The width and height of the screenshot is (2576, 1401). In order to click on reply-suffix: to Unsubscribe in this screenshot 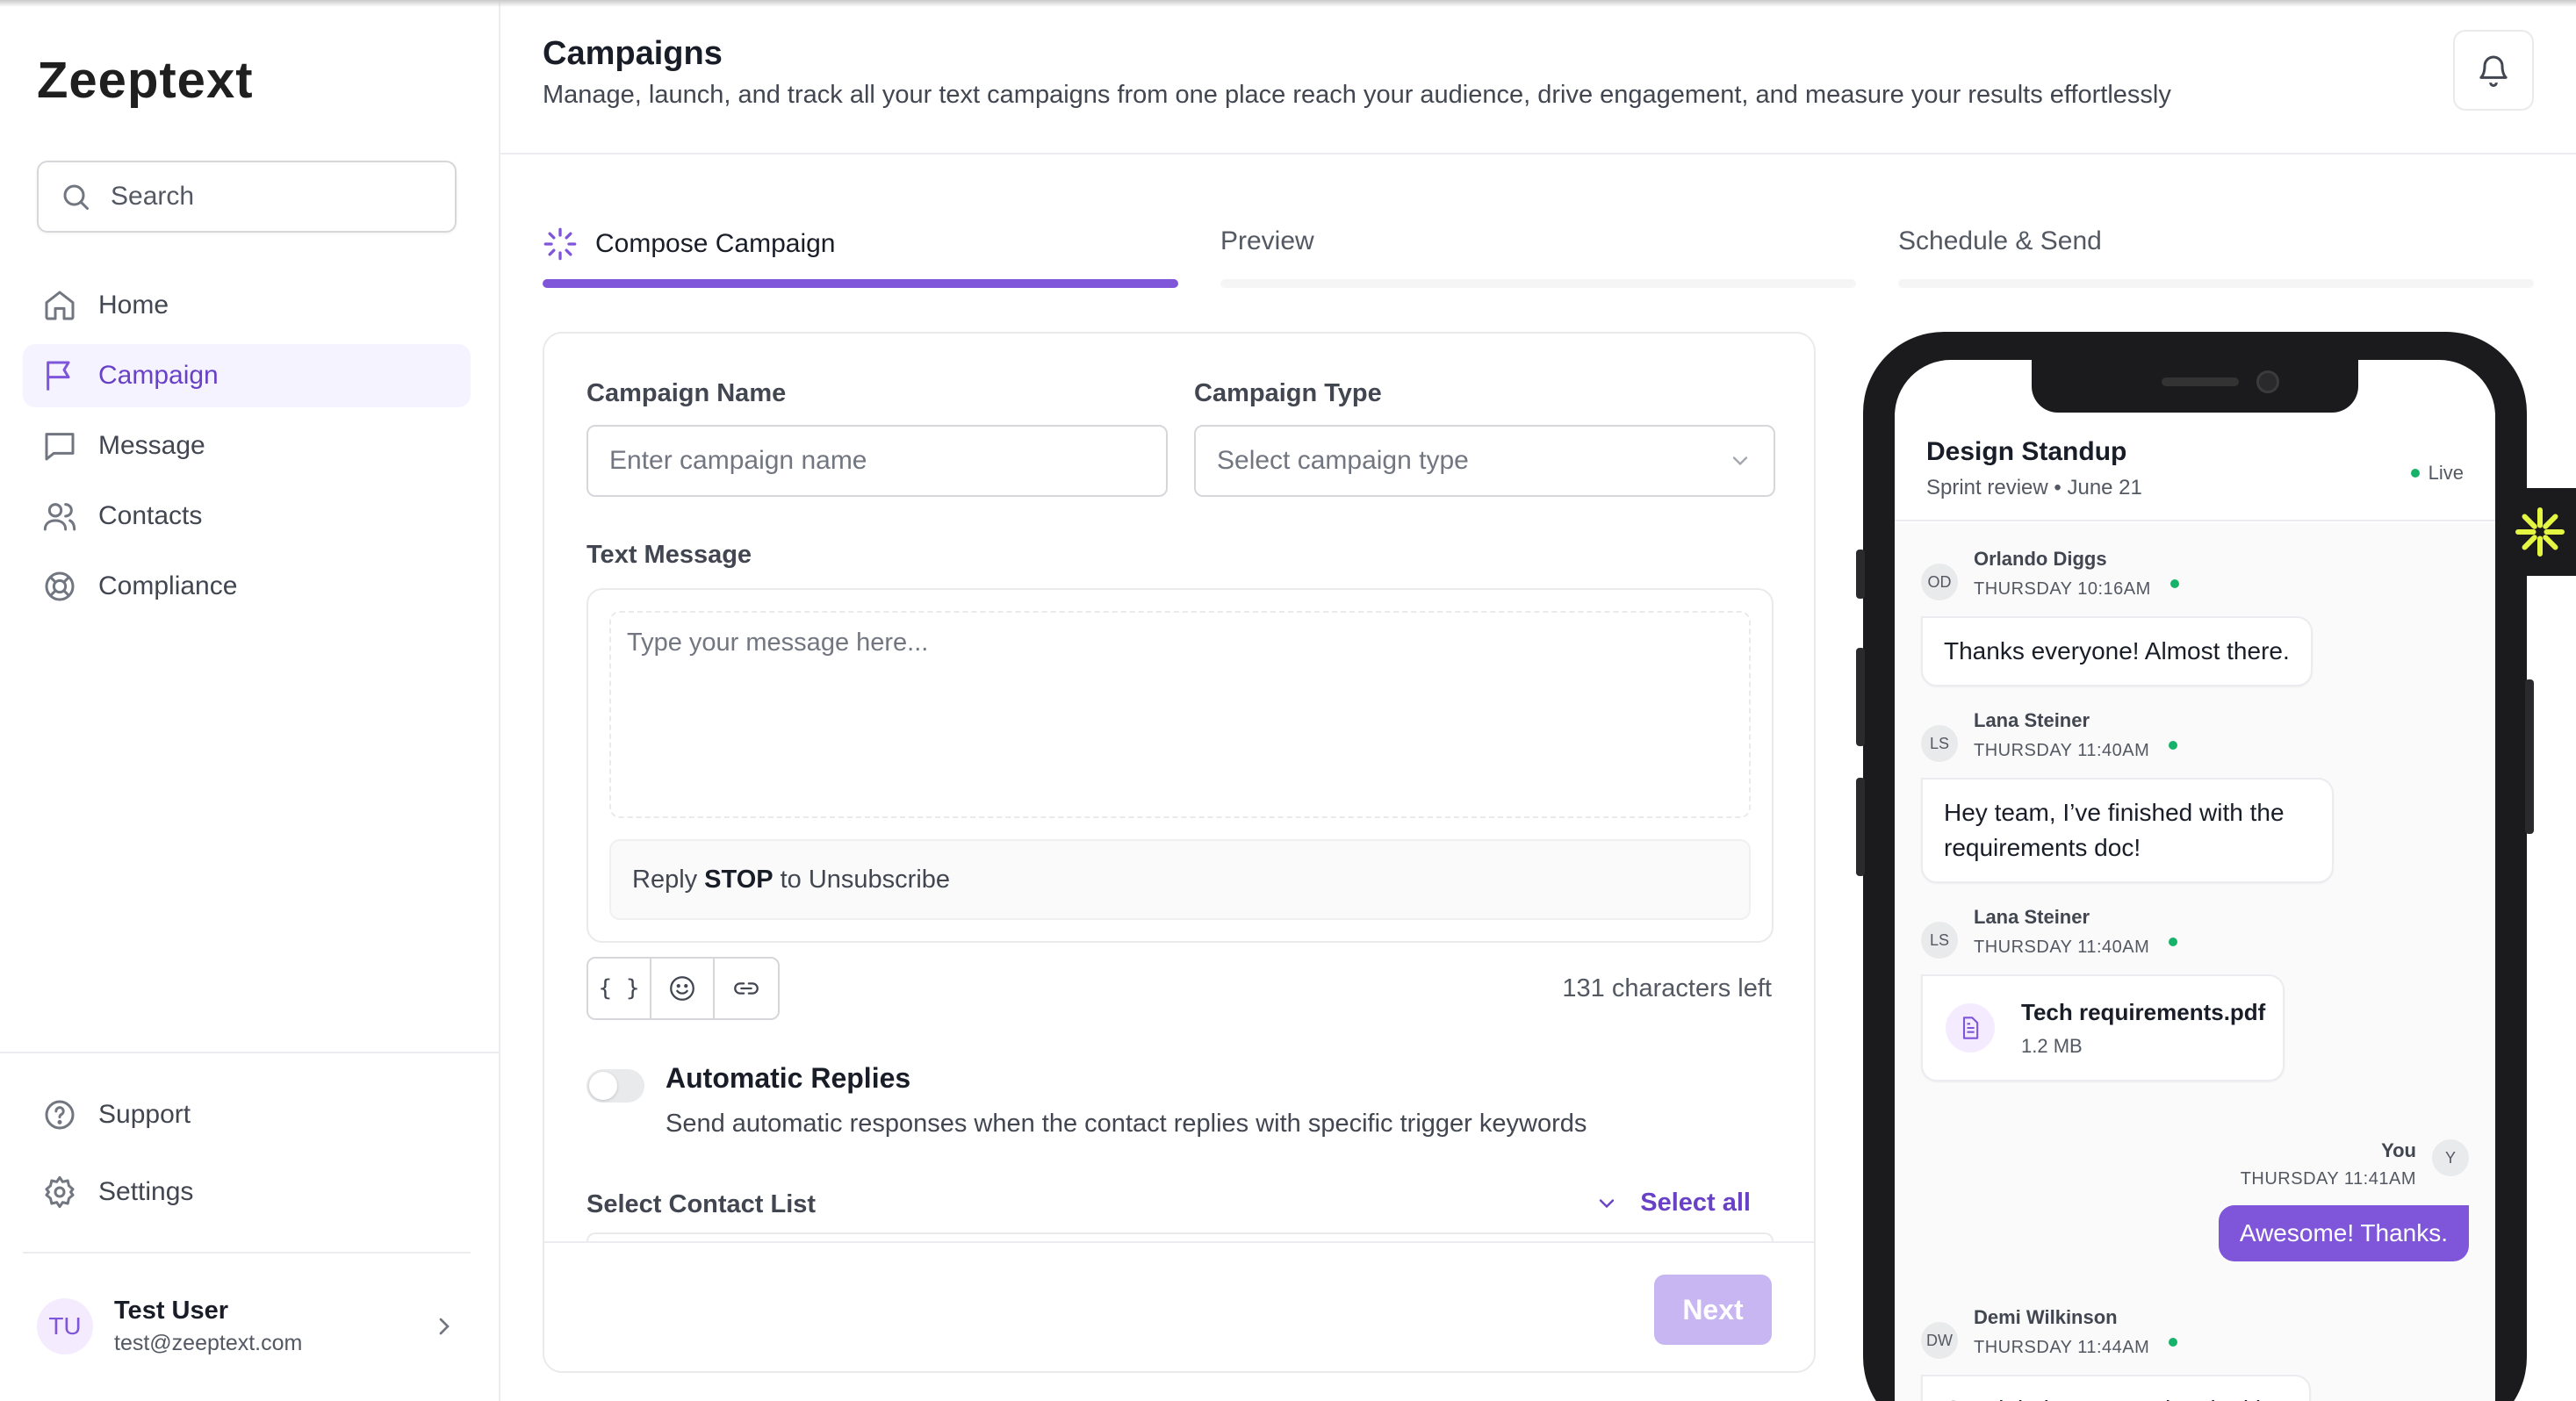, I will do `click(865, 879)`.